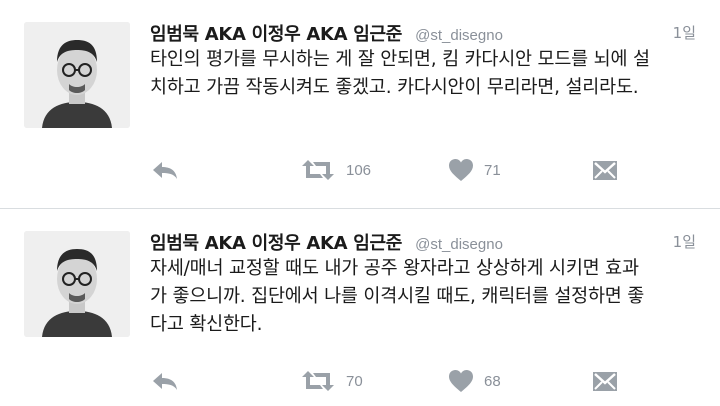 The image size is (720, 406). I want to click on like-count: 71, so click(492, 170).